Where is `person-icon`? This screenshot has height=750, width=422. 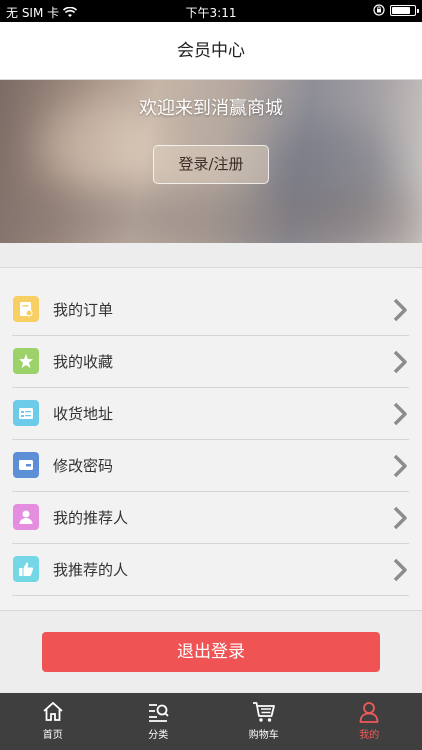 person-icon is located at coordinates (26, 517).